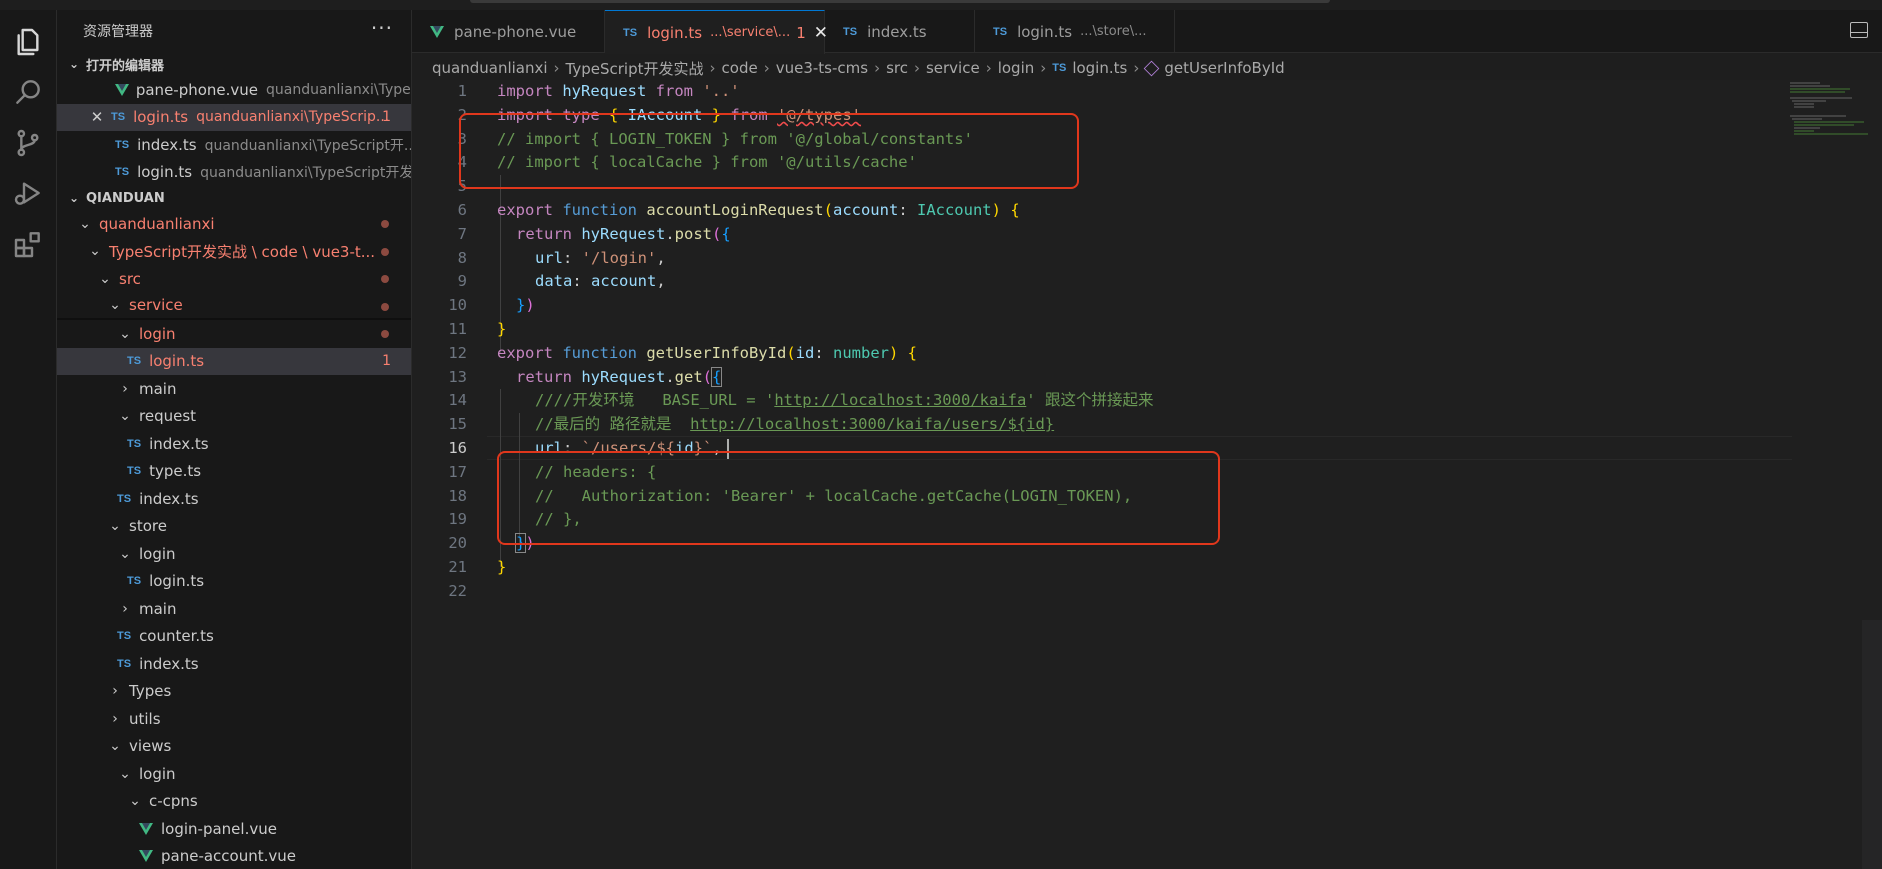 The width and height of the screenshot is (1882, 869). What do you see at coordinates (1016, 68) in the screenshot?
I see `breadcrumb-item: login` at bounding box center [1016, 68].